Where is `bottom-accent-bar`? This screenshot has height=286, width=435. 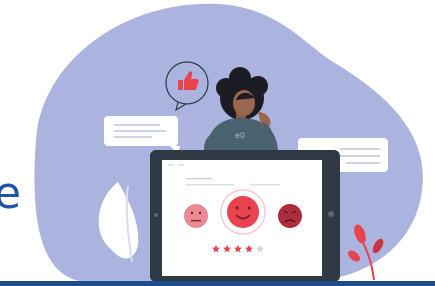
bottom-accent-bar is located at coordinates (217, 283).